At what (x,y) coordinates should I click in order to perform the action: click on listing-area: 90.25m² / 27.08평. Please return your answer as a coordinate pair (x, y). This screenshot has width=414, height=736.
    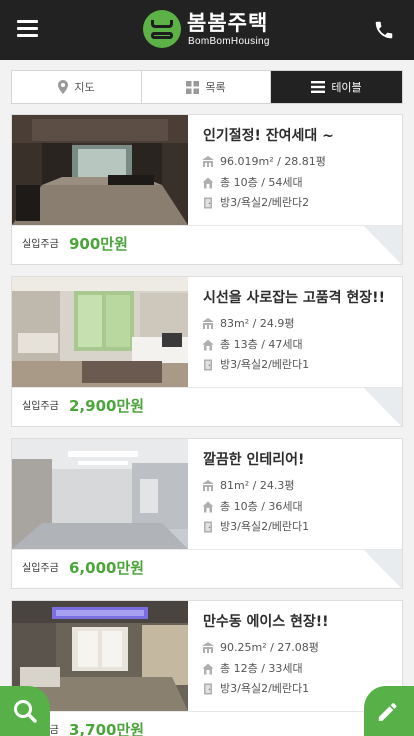
    Looking at the image, I should click on (260, 648).